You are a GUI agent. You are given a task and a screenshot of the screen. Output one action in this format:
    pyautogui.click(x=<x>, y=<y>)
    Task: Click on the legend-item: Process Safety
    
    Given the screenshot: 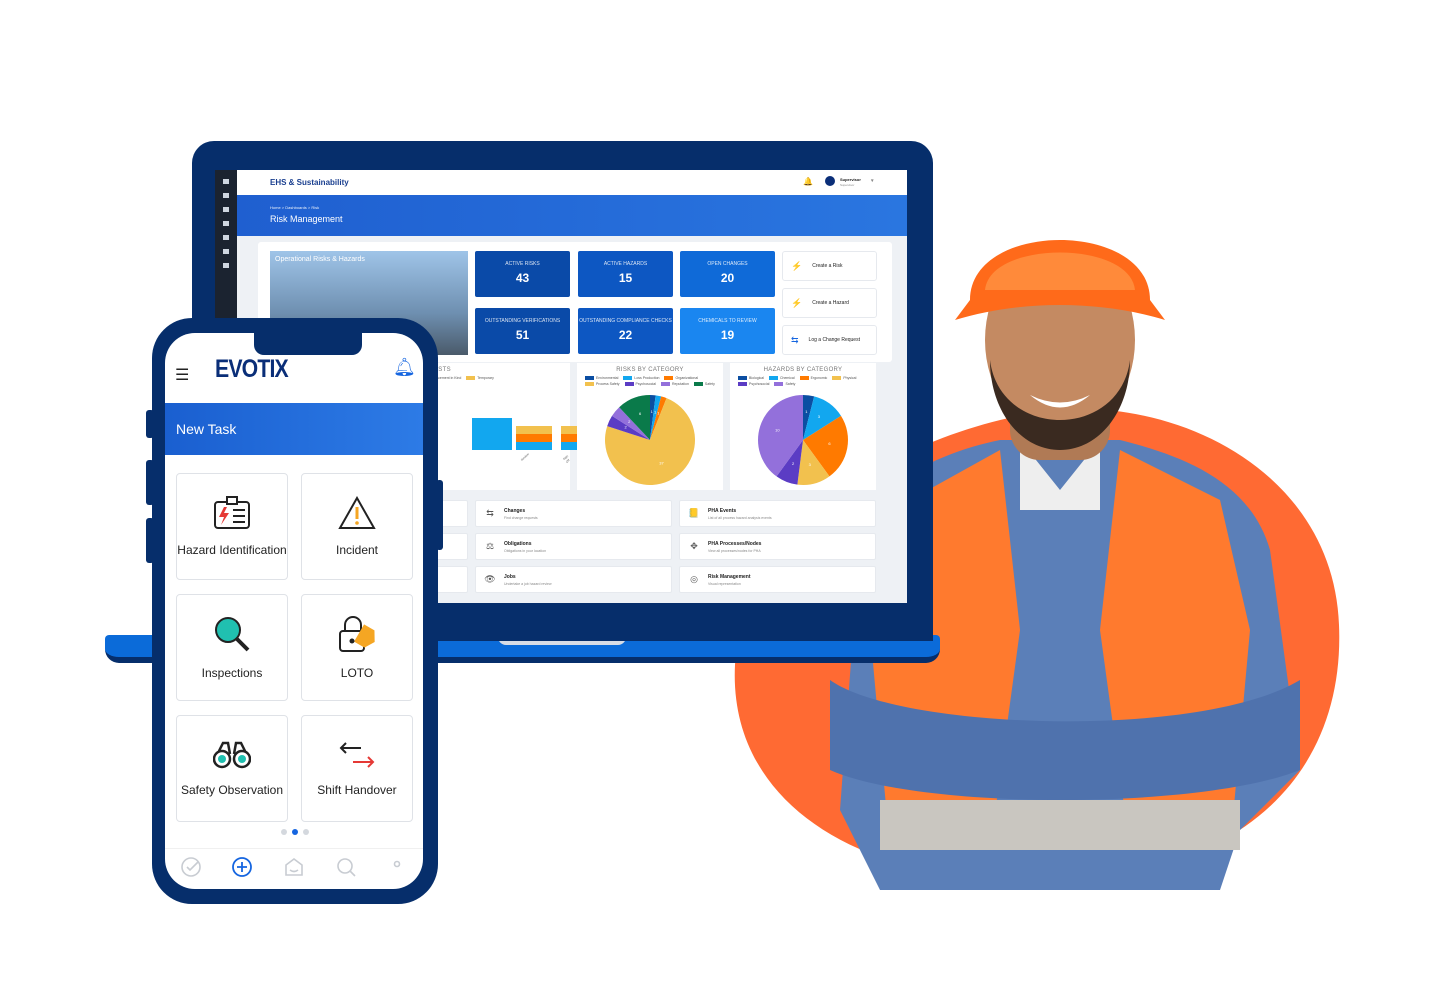 What is the action you would take?
    pyautogui.click(x=602, y=384)
    